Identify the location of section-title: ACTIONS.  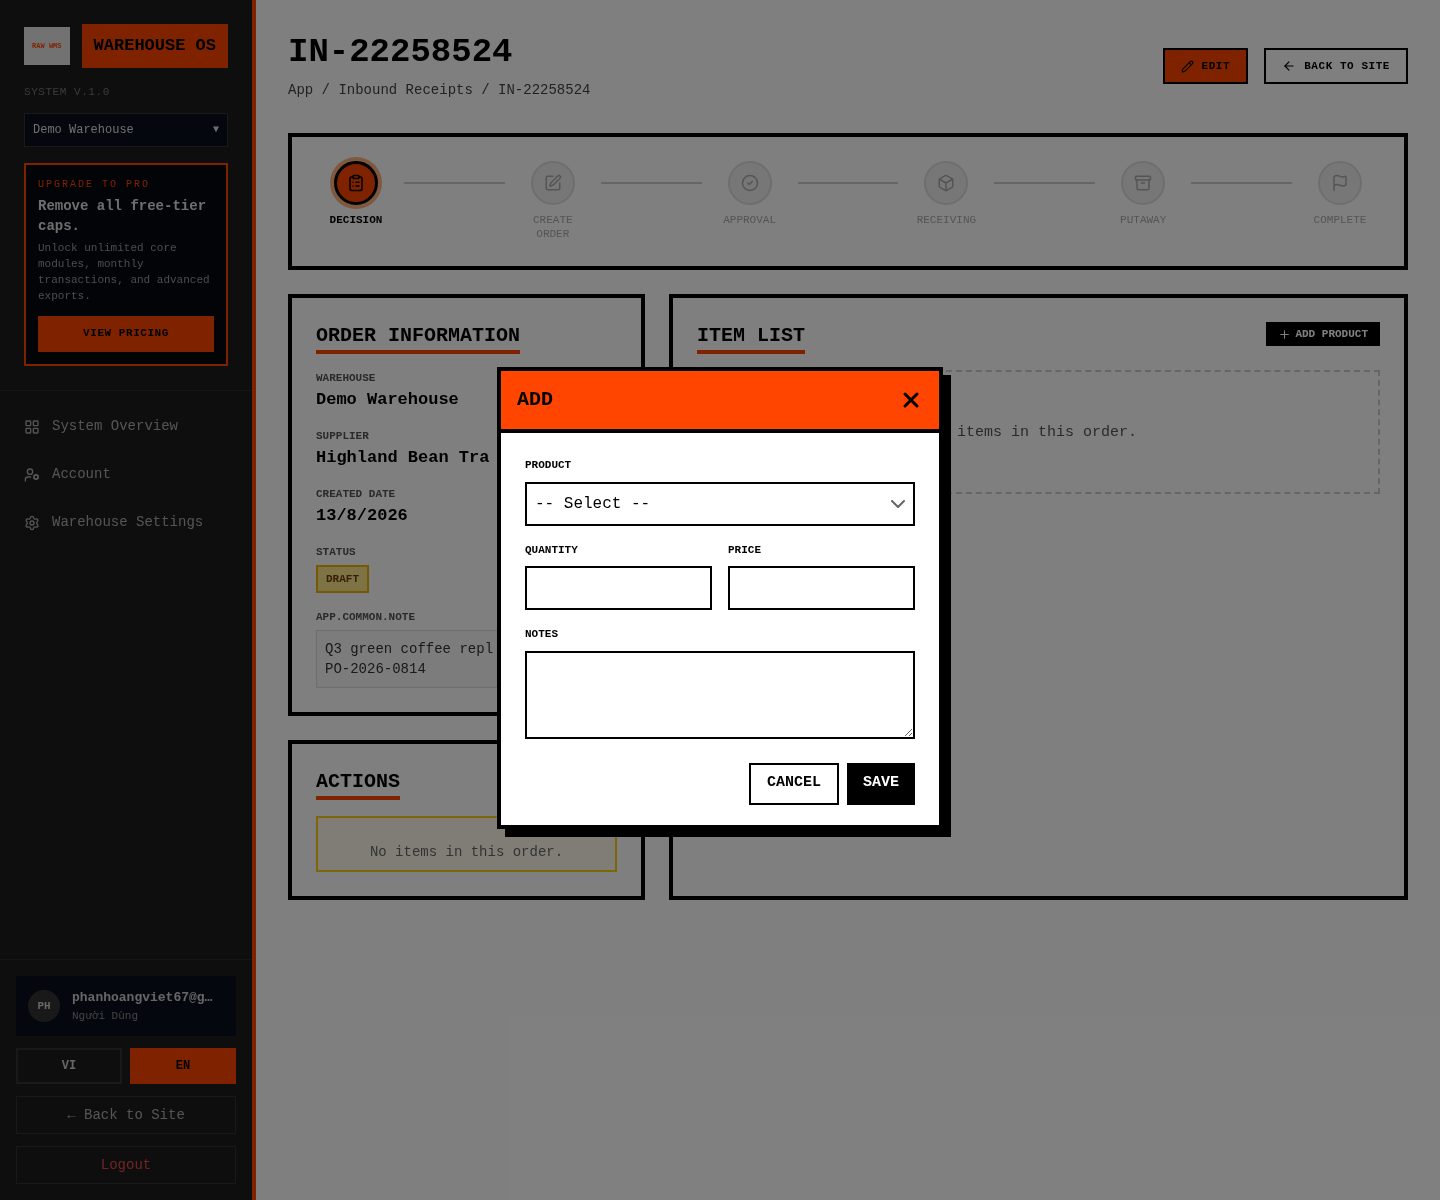
(358, 784).